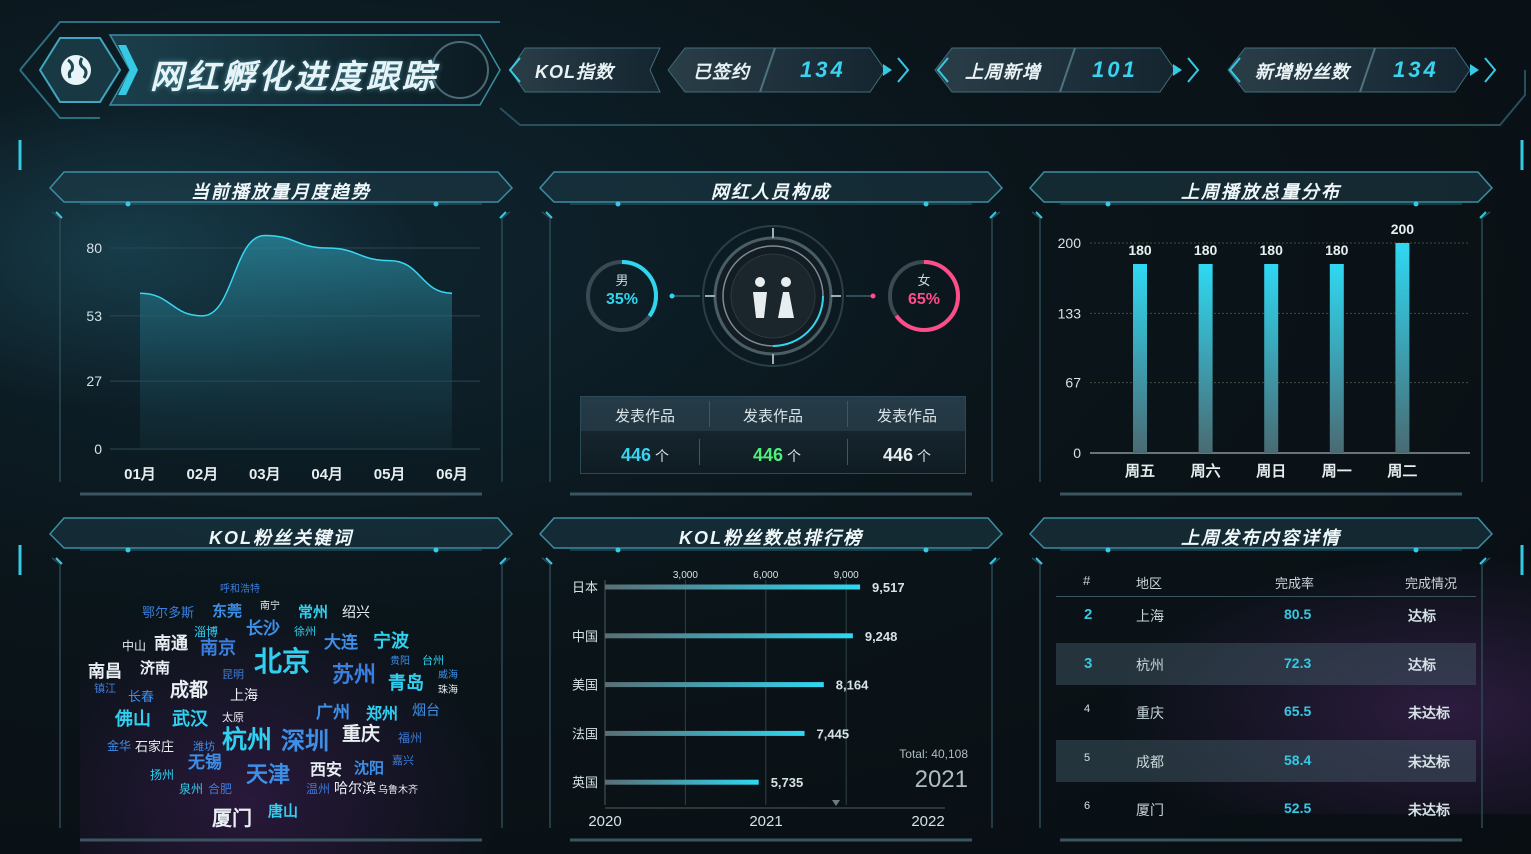  I want to click on cell-rate: 65.5, so click(1298, 711).